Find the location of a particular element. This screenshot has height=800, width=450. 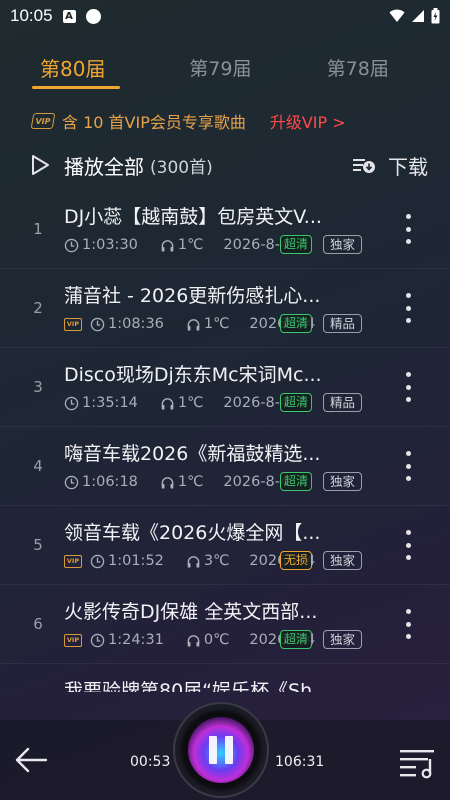

download-list-icon is located at coordinates (364, 166).